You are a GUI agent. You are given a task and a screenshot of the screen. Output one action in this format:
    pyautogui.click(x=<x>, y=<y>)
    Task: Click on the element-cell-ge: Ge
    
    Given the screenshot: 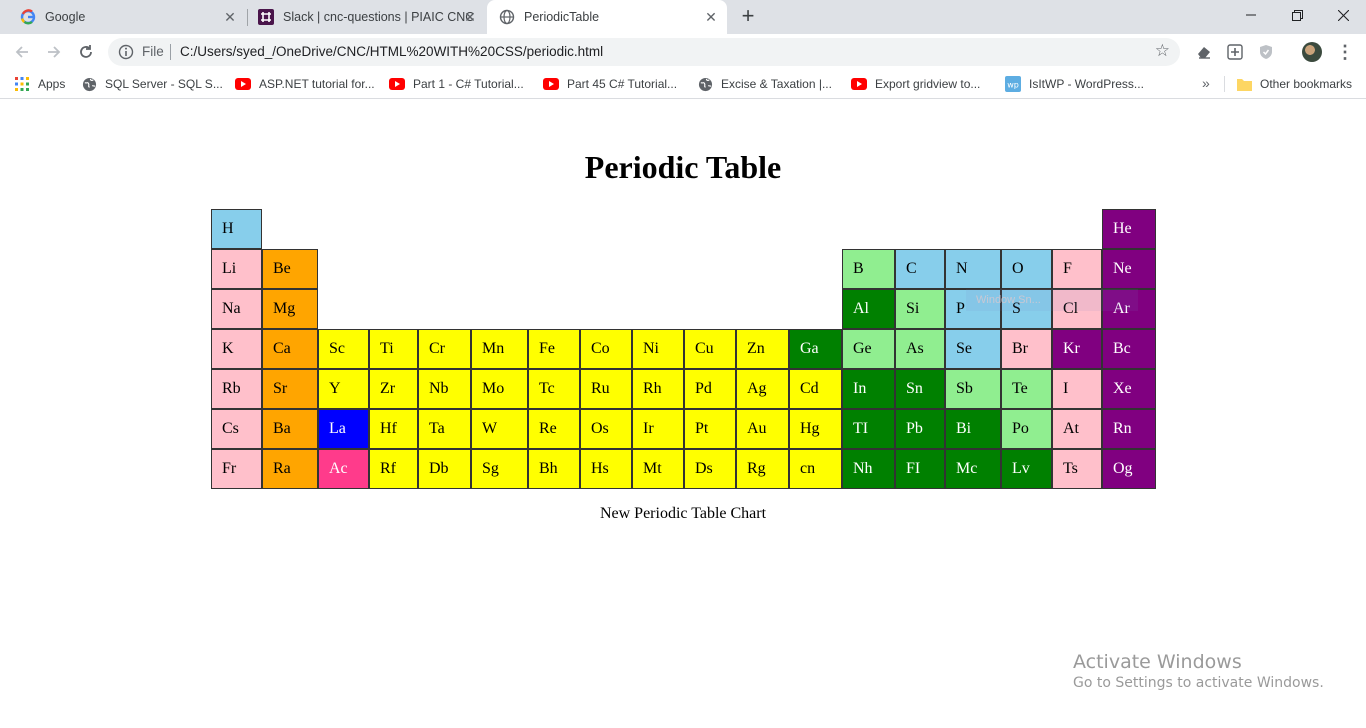 What is the action you would take?
    pyautogui.click(x=868, y=349)
    